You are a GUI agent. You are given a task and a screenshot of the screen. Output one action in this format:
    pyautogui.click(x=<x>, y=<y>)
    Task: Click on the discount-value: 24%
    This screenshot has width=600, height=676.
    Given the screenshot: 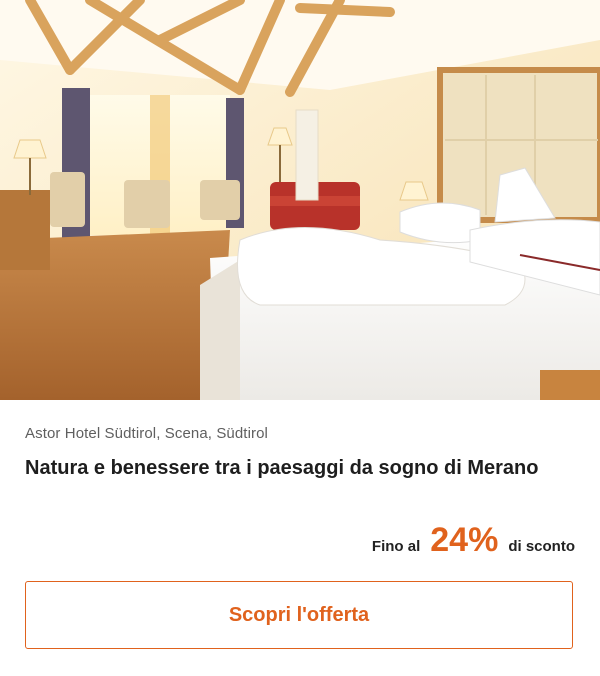 What is the action you would take?
    pyautogui.click(x=464, y=540)
    